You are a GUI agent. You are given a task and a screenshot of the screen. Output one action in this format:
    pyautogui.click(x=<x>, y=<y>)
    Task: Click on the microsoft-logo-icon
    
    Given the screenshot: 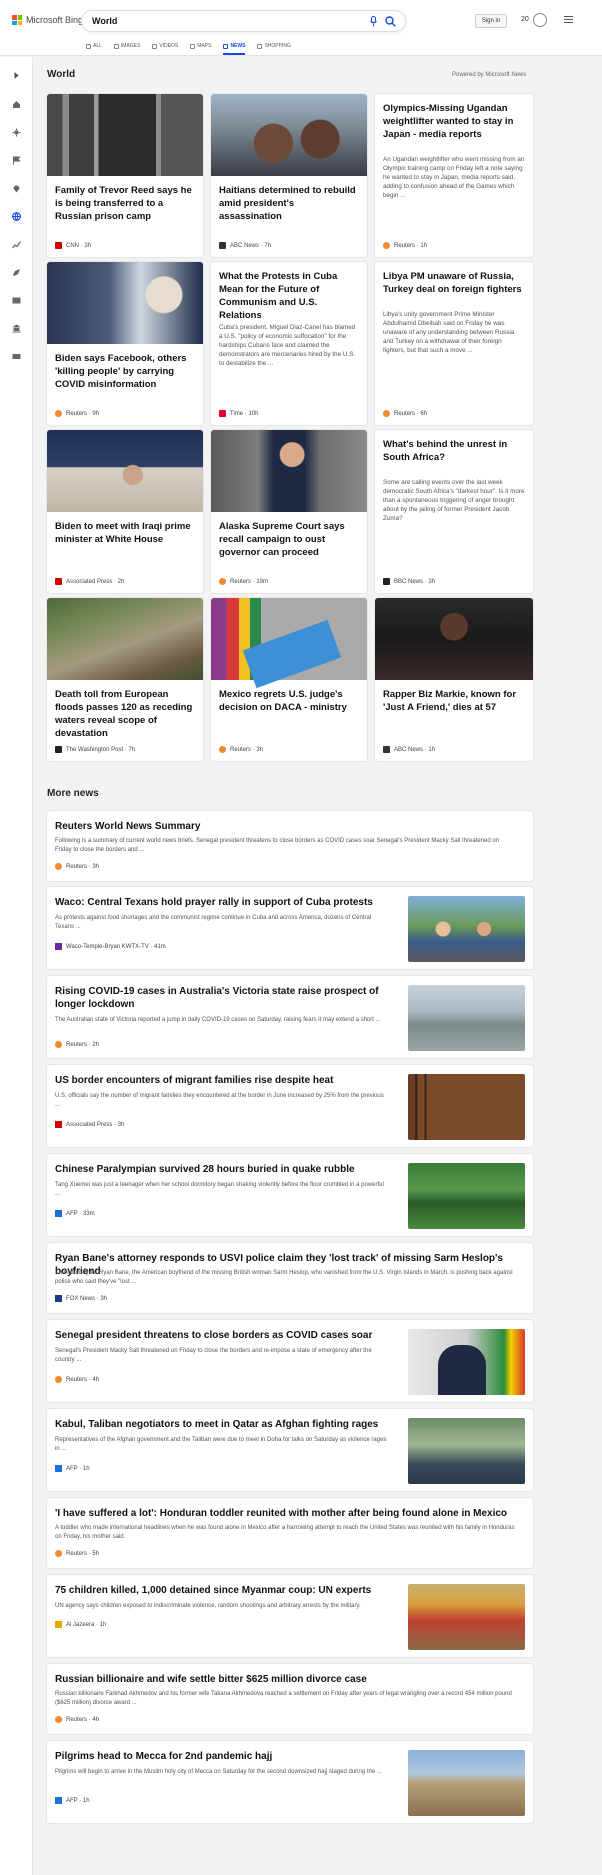 What is the action you would take?
    pyautogui.click(x=17, y=20)
    